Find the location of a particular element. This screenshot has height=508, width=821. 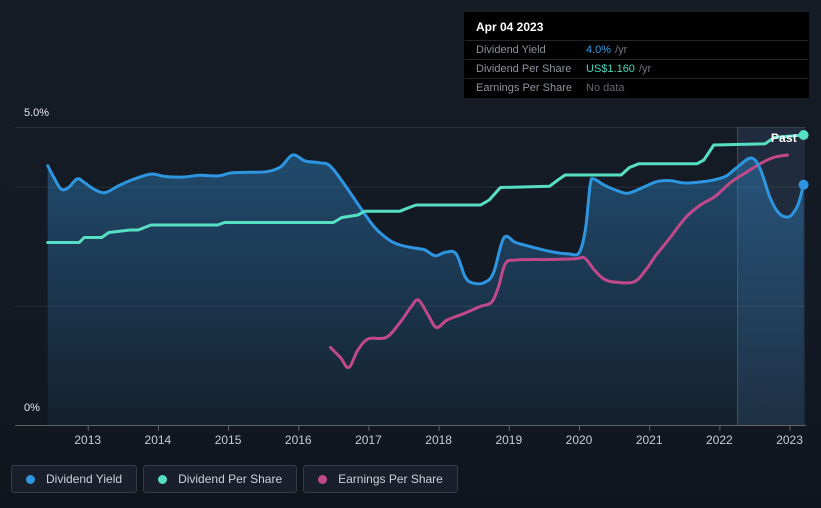

earnings-per-share-dot-icon is located at coordinates (323, 479).